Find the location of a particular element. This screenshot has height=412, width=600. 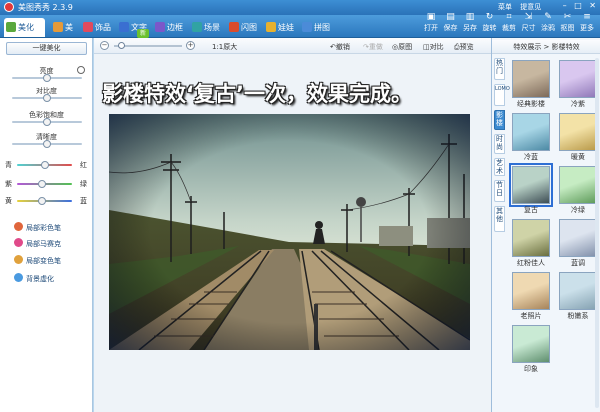

effect-label: 暖黄 is located at coordinates (578, 157).